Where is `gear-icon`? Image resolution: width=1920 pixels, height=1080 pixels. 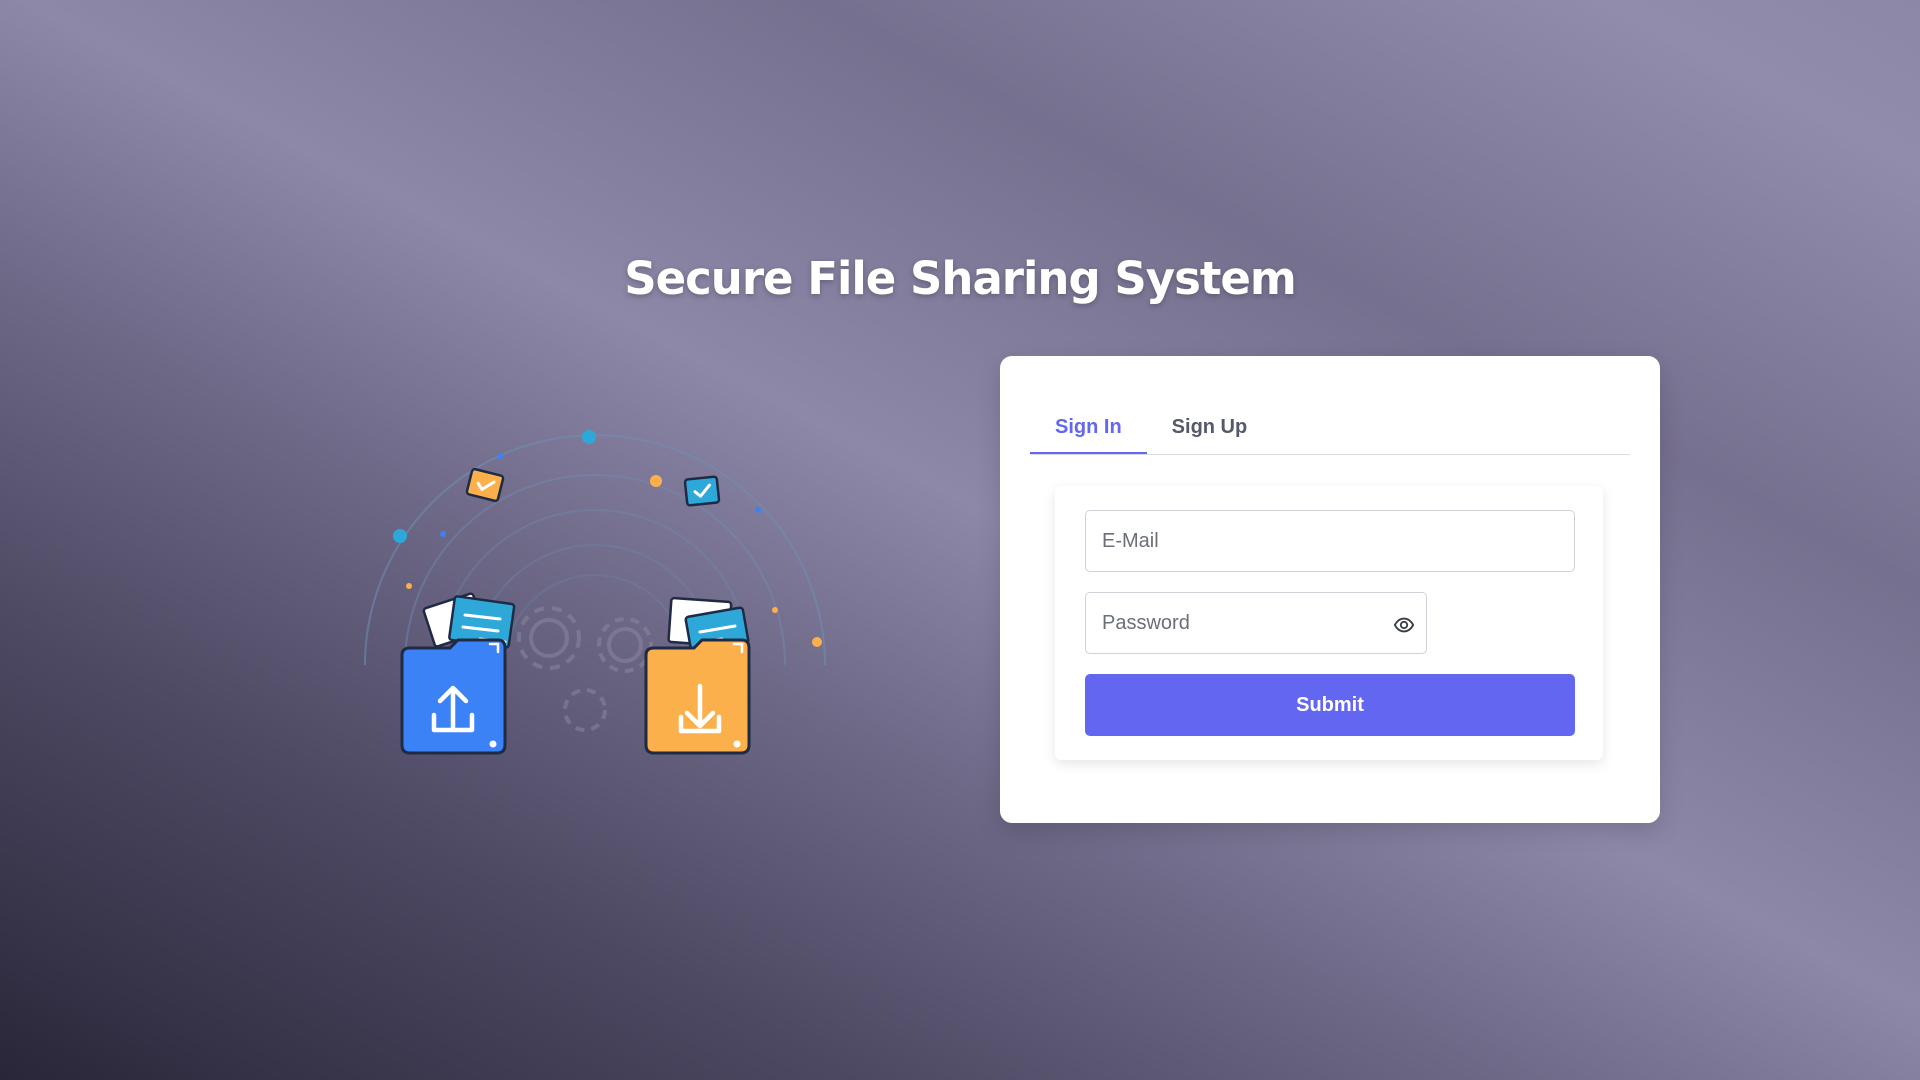 gear-icon is located at coordinates (585, 669).